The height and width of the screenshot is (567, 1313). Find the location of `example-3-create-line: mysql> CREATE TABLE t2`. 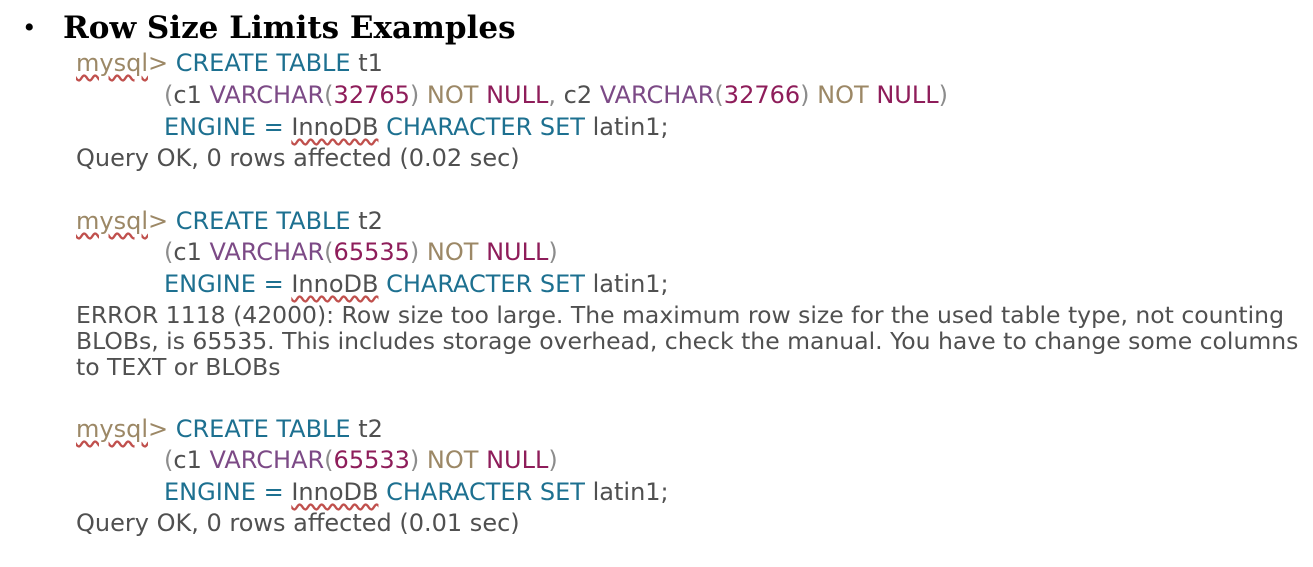

example-3-create-line: mysql> CREATE TABLE t2 is located at coordinates (229, 429).